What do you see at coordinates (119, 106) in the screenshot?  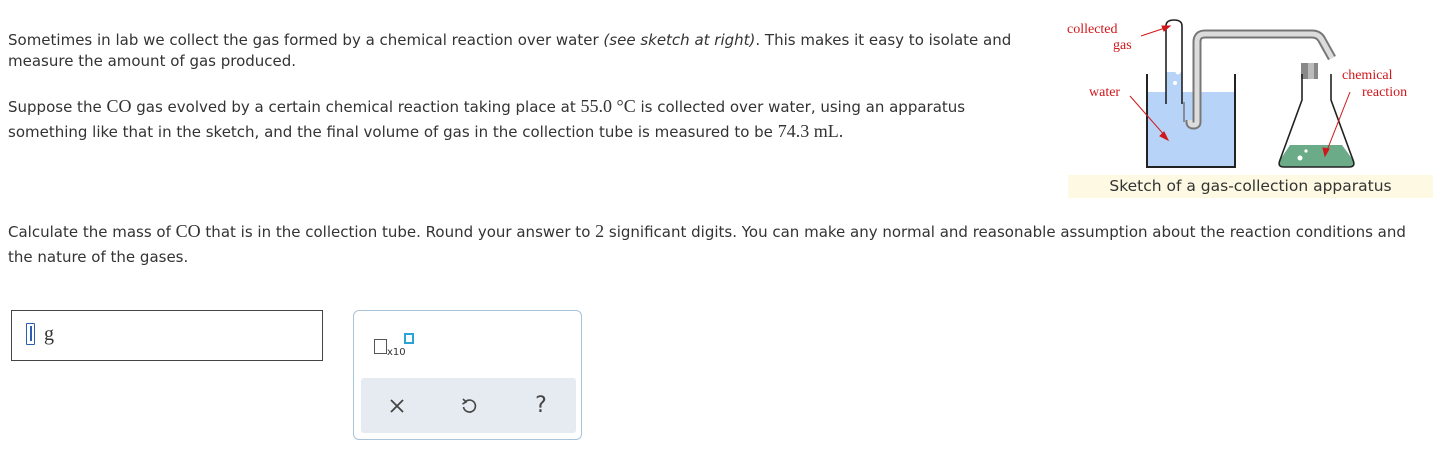 I see `gas-formula: CO` at bounding box center [119, 106].